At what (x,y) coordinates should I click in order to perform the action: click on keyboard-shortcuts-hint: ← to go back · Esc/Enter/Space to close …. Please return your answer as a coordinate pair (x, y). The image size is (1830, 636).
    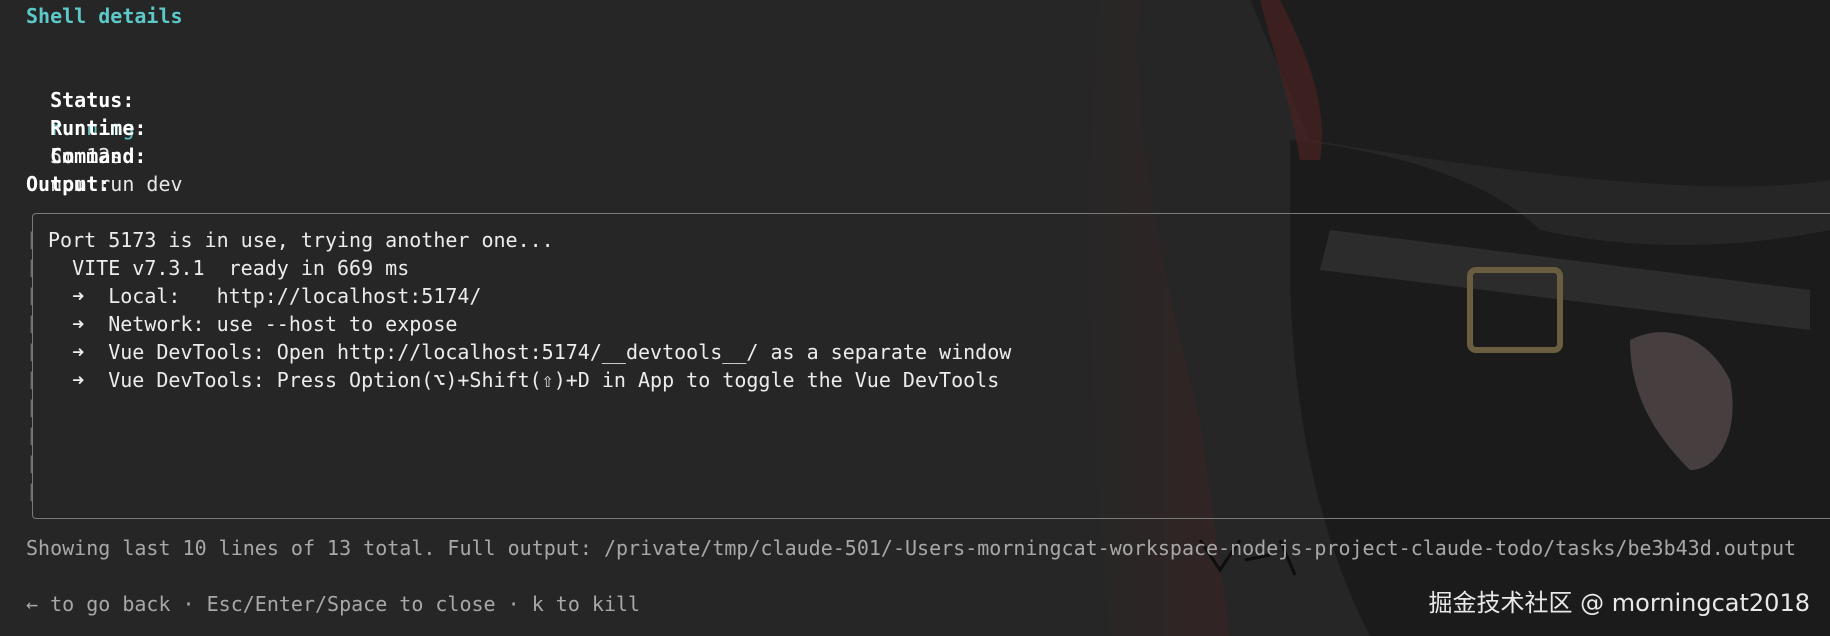
    Looking at the image, I should click on (333, 604).